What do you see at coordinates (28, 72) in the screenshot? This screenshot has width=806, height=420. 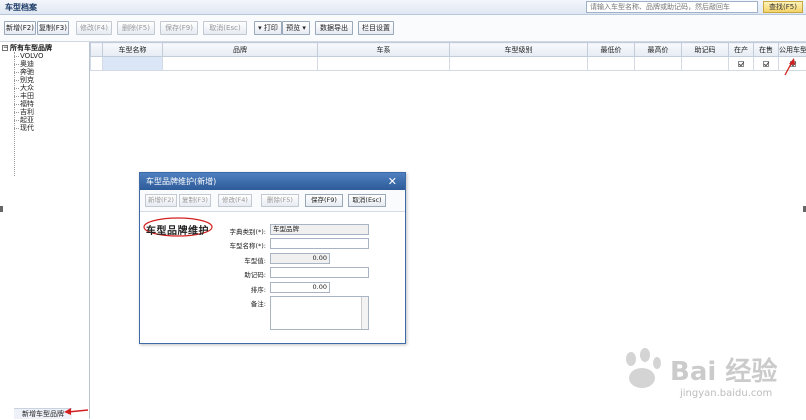 I see `tree-item: 奔驰` at bounding box center [28, 72].